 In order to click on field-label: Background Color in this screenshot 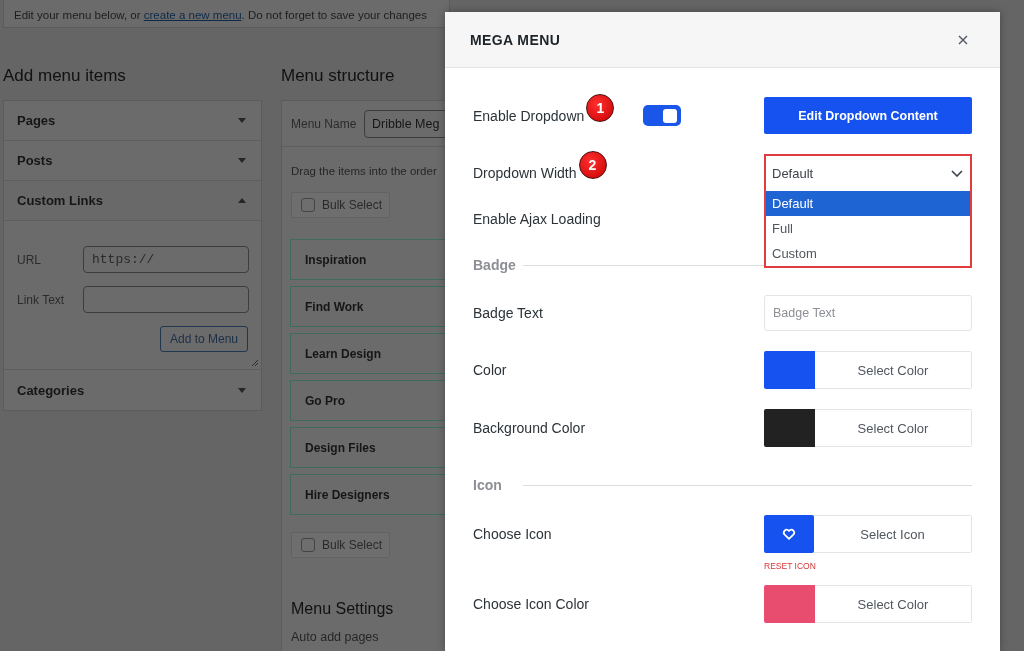, I will do `click(529, 428)`.